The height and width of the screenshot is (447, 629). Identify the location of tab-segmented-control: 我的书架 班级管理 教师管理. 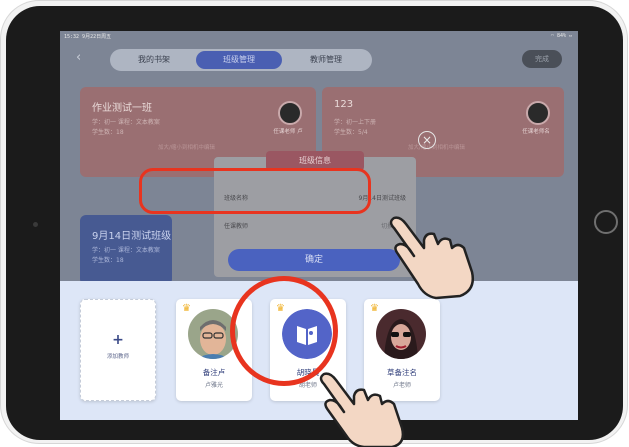
(241, 60).